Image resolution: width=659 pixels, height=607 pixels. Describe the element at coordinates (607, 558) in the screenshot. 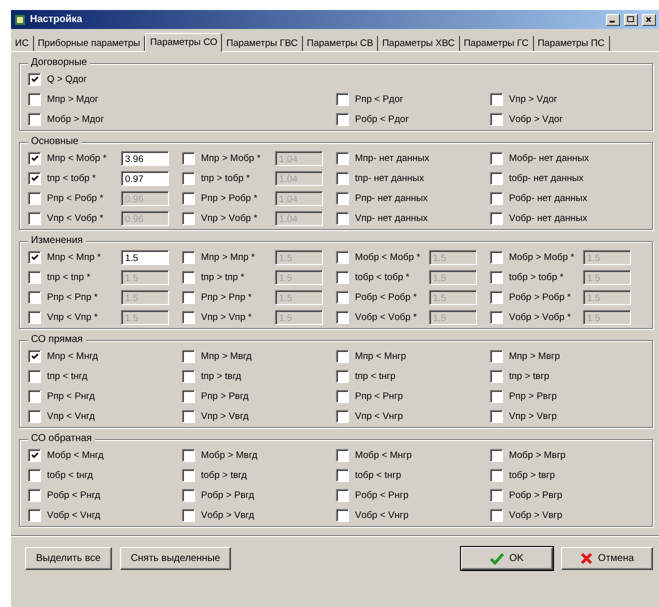

I see `cancel-button: Отмена` at that location.